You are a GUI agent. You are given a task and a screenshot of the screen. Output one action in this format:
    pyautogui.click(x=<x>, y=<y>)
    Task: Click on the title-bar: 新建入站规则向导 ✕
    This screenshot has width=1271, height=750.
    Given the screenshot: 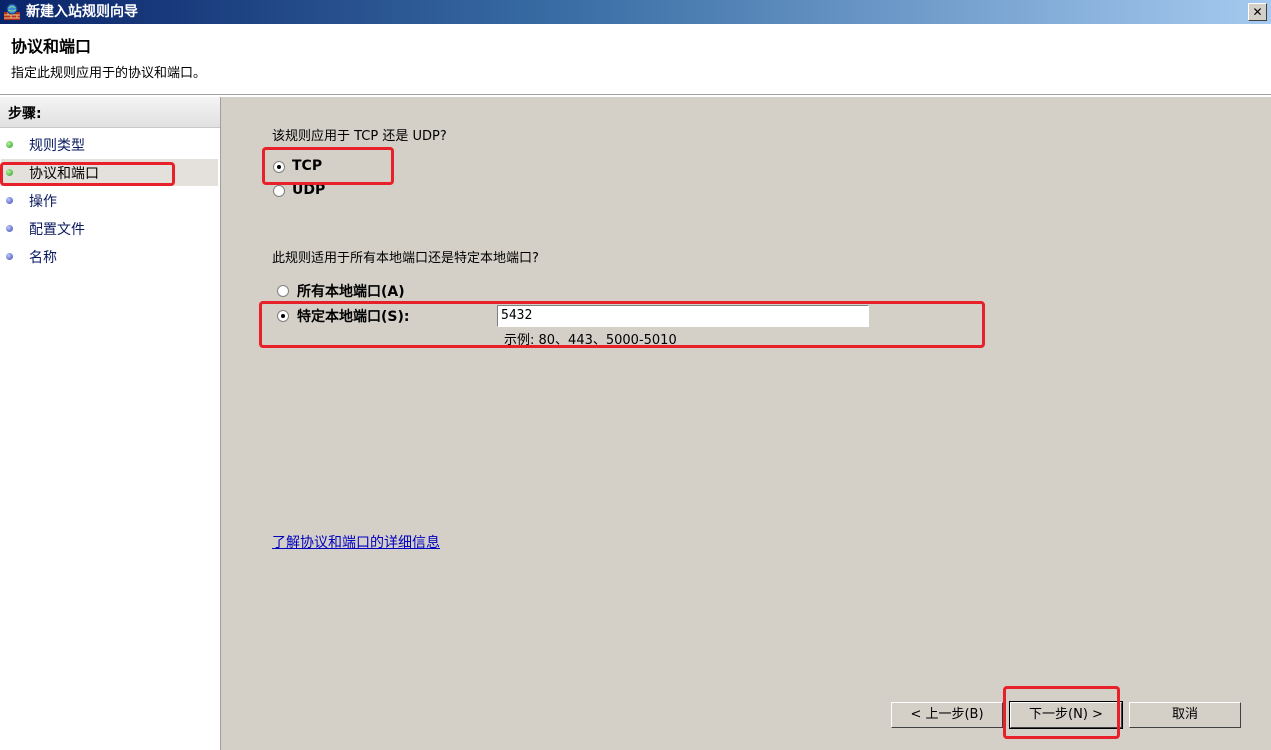 What is the action you would take?
    pyautogui.click(x=635, y=12)
    